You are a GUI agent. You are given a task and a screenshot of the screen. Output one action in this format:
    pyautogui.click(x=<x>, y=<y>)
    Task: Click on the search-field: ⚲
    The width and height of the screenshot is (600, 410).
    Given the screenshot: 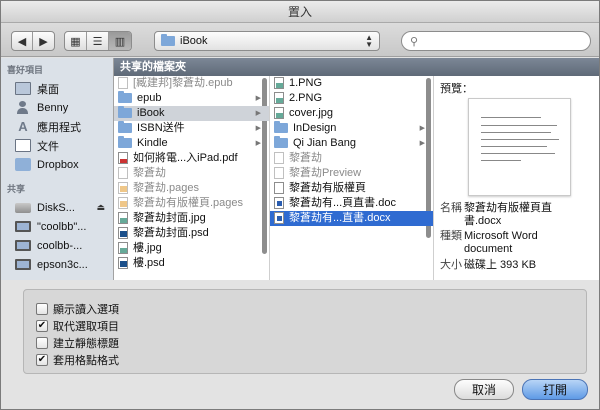 What is the action you would take?
    pyautogui.click(x=496, y=41)
    